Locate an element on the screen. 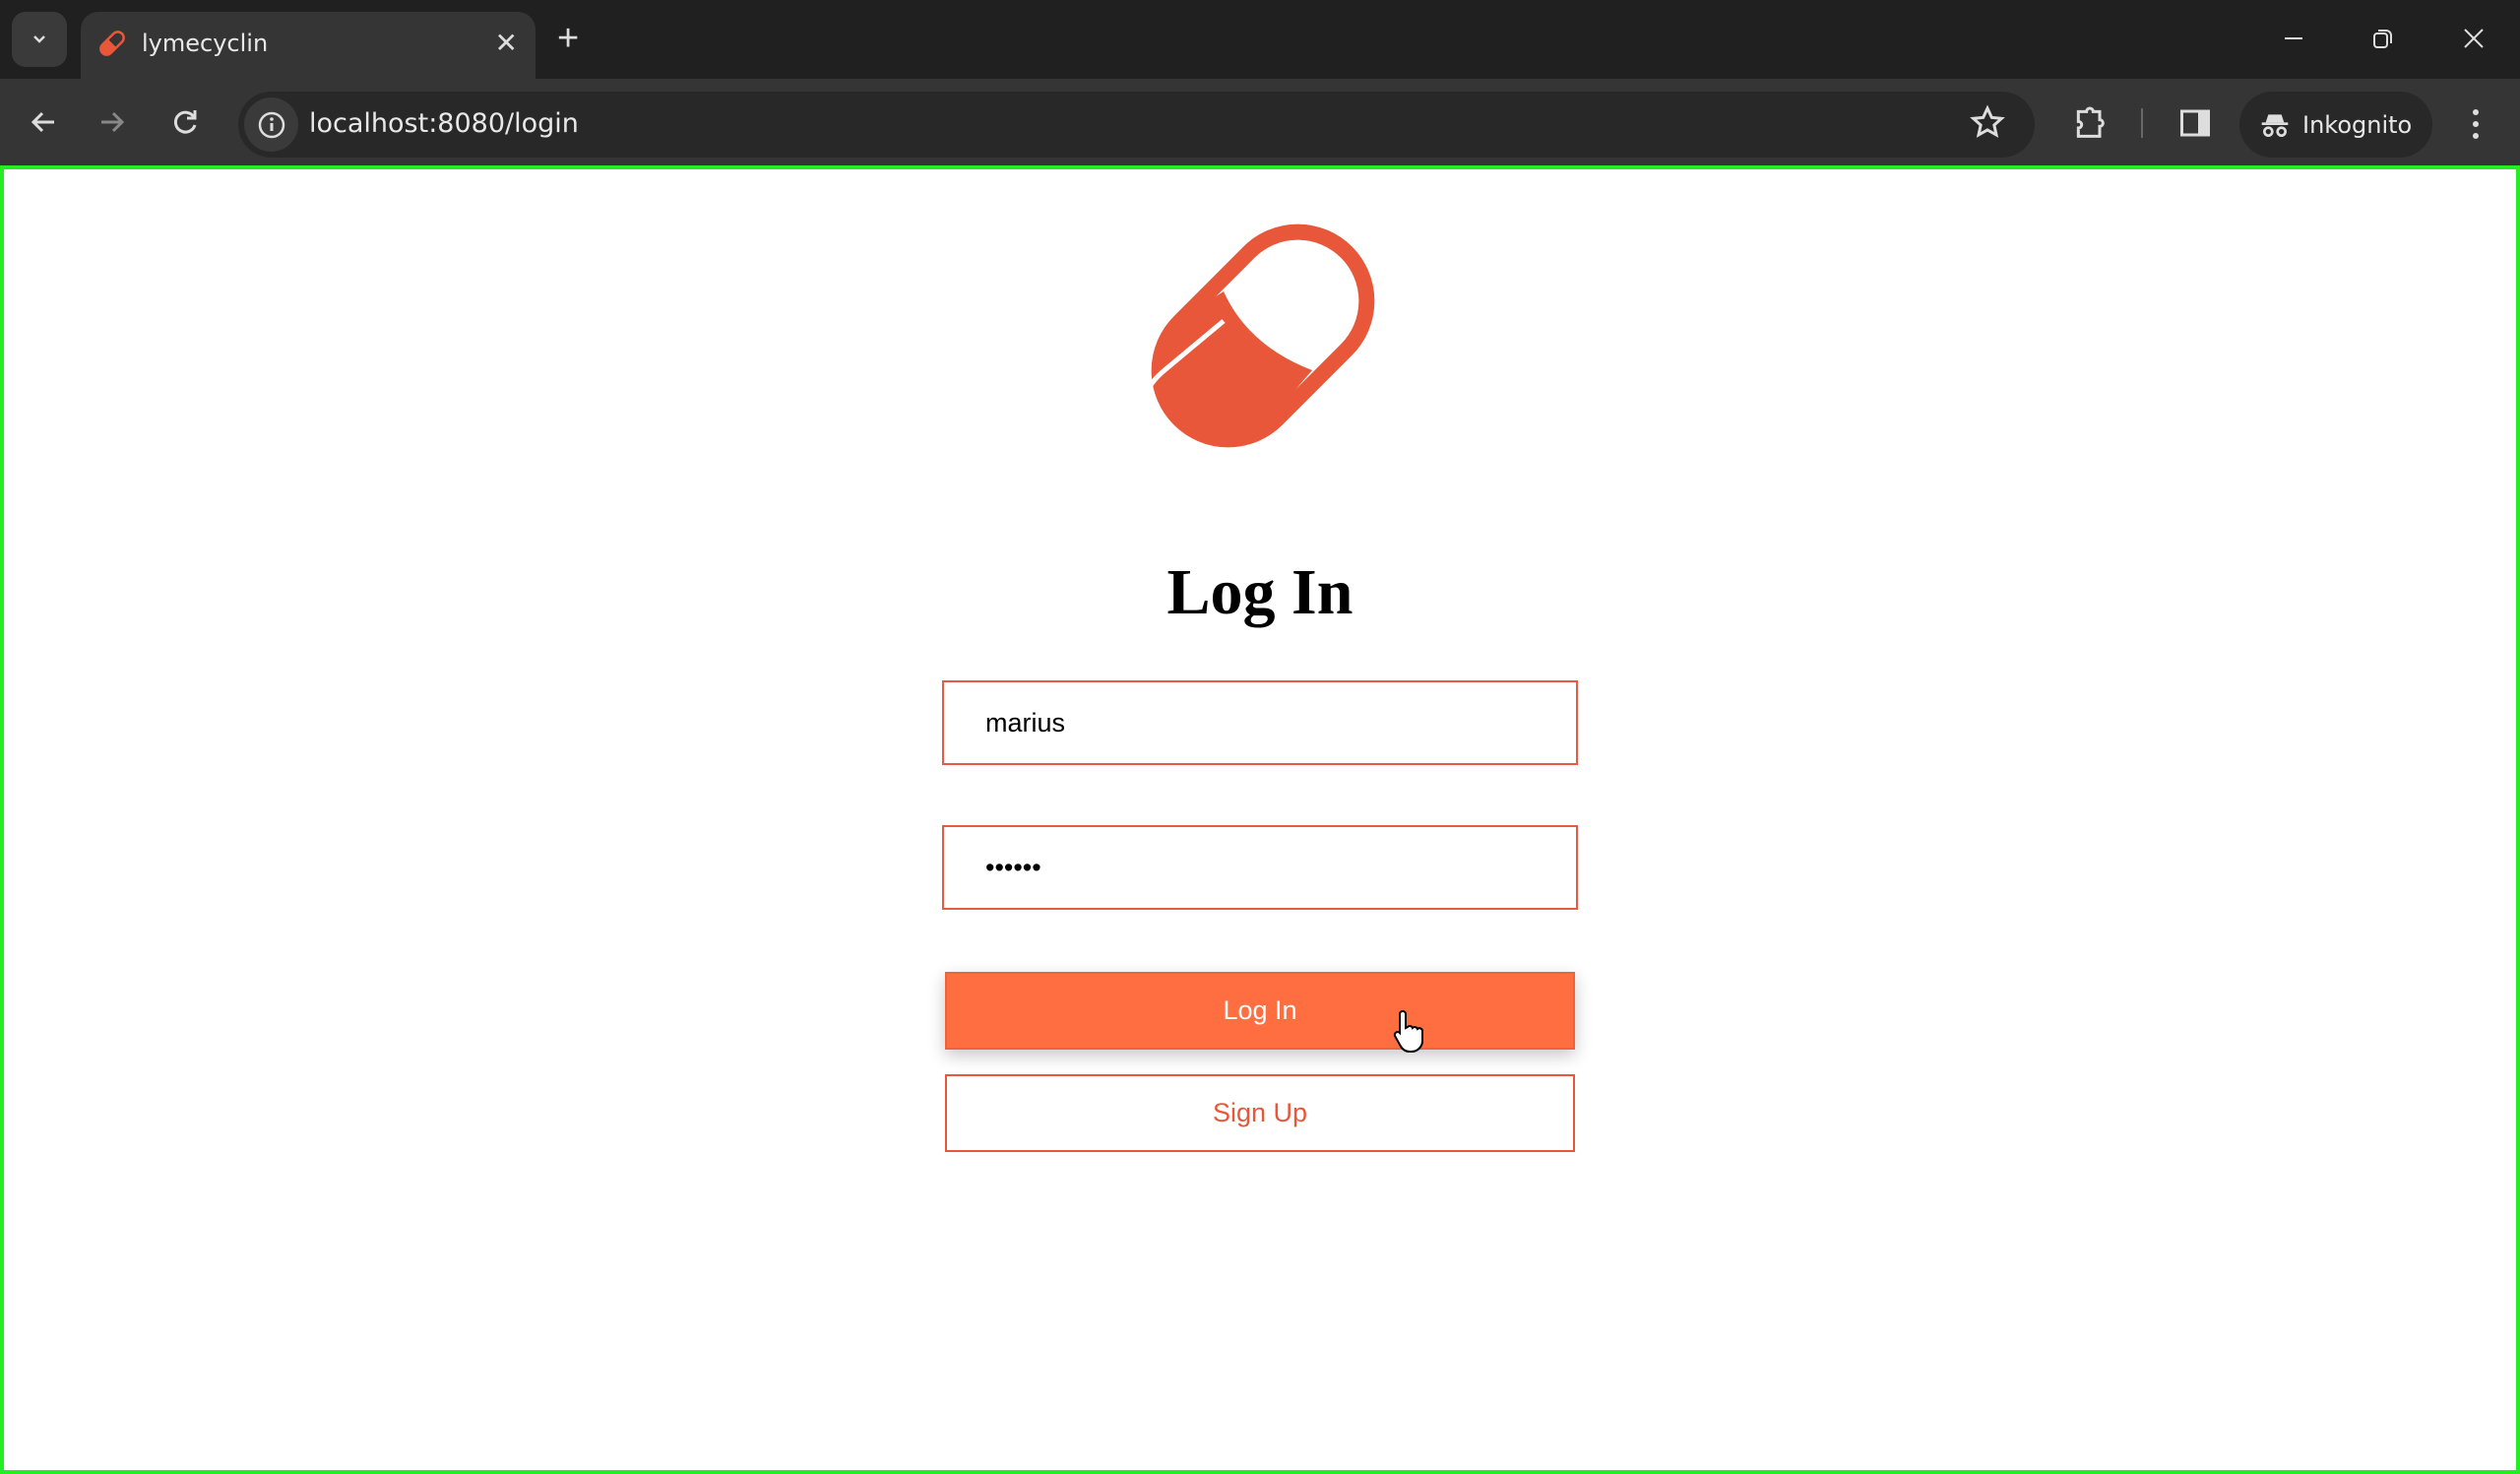  minimize-icon is located at coordinates (2293, 38).